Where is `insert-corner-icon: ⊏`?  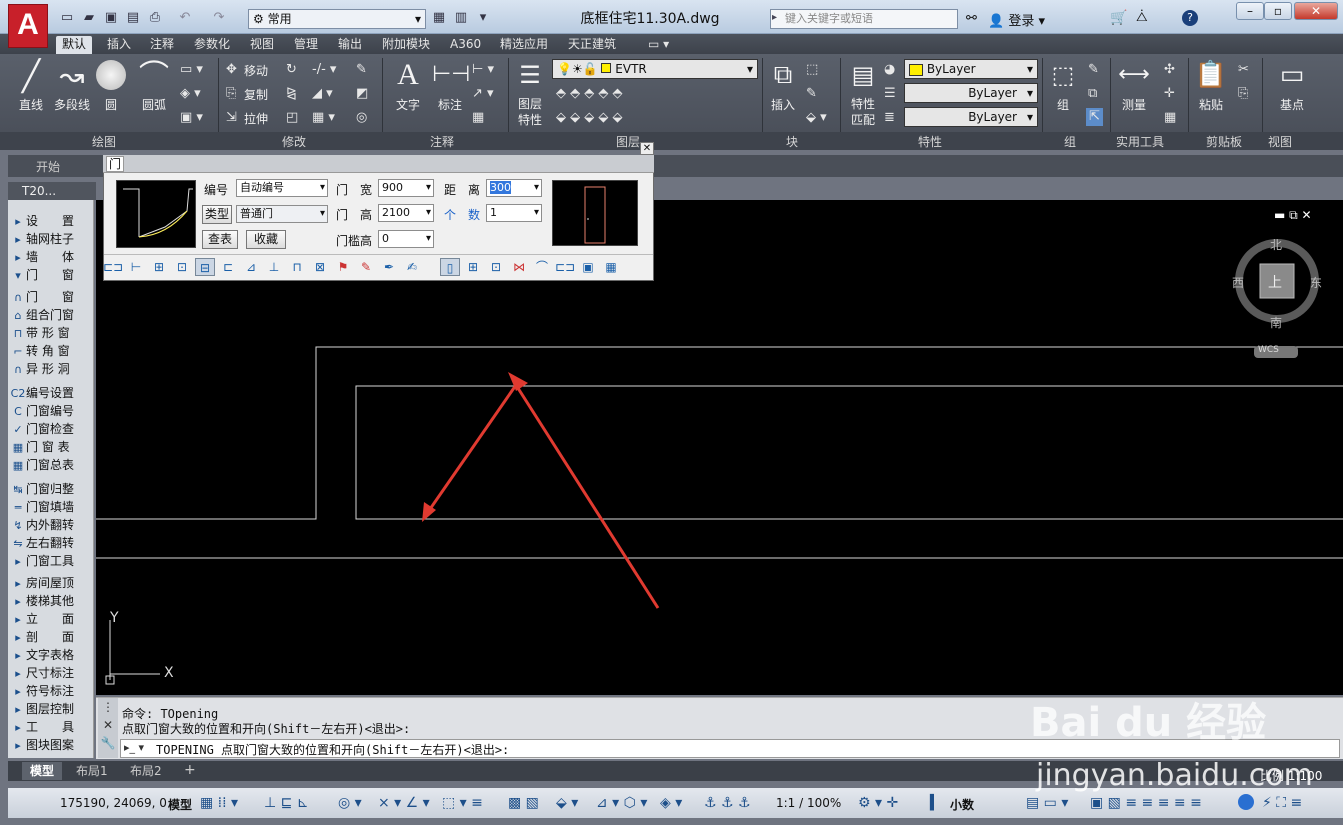 insert-corner-icon: ⊏ is located at coordinates (228, 267).